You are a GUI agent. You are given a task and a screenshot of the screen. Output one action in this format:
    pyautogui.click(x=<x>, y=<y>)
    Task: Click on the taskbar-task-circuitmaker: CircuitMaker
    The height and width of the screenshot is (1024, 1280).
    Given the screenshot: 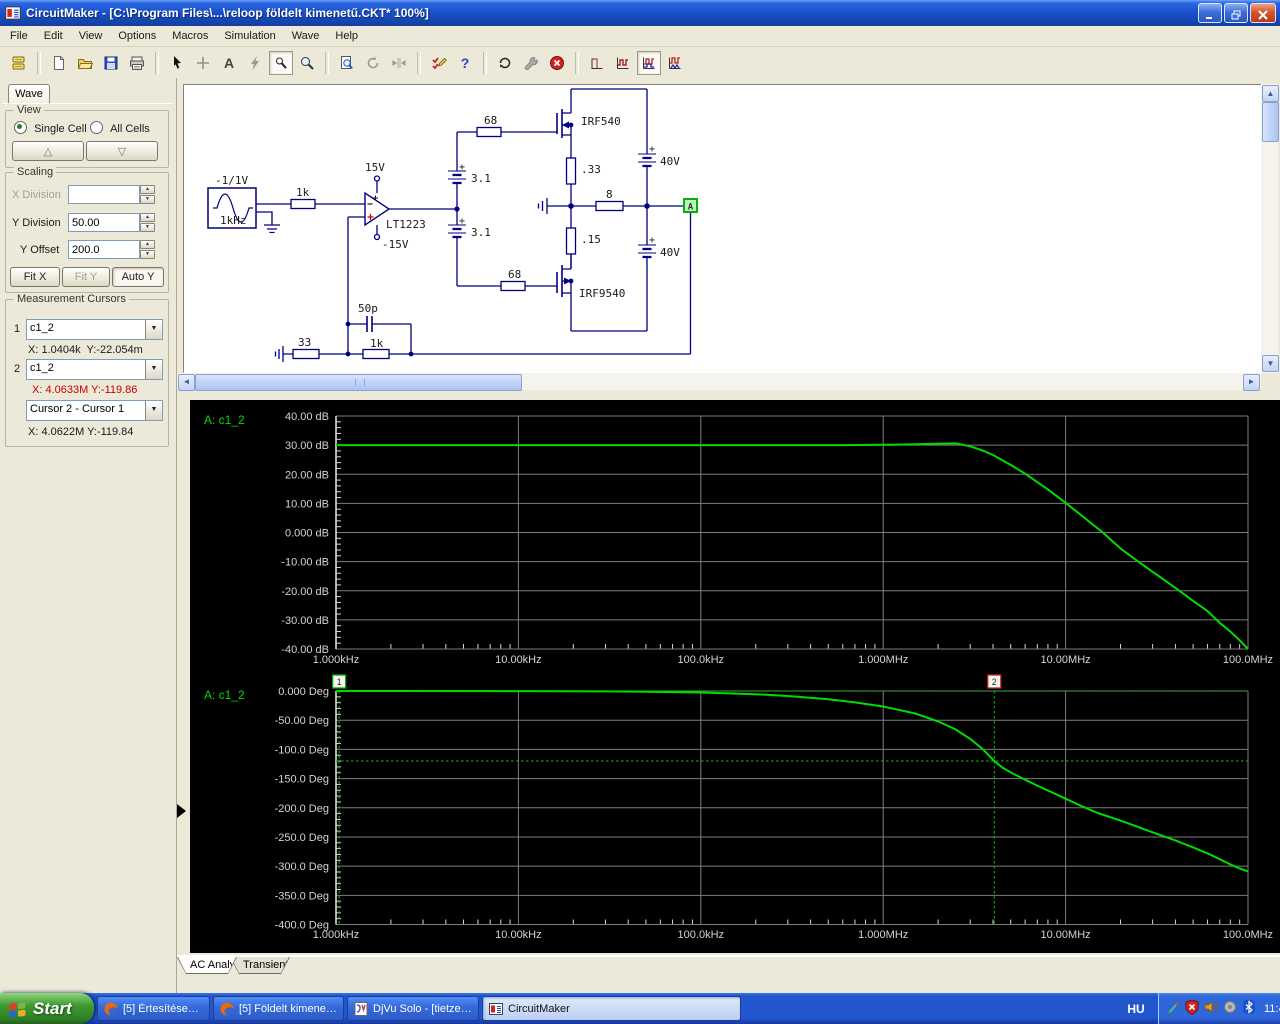 What is the action you would take?
    pyautogui.click(x=611, y=1008)
    